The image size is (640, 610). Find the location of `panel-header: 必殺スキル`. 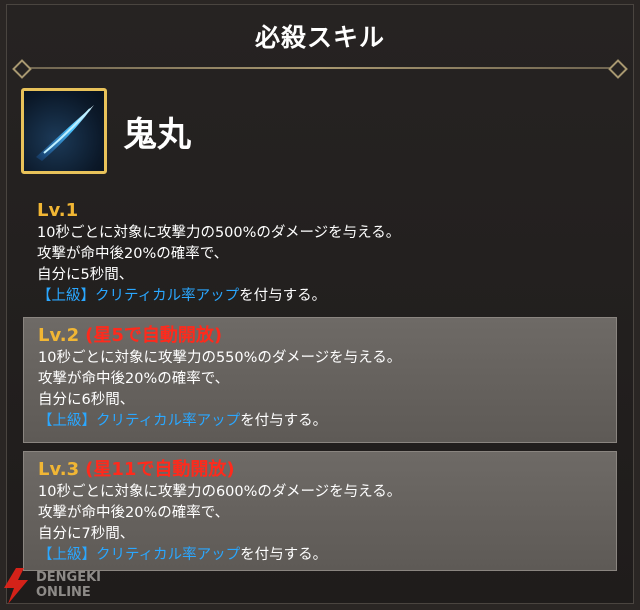

panel-header: 必殺スキル is located at coordinates (320, 36).